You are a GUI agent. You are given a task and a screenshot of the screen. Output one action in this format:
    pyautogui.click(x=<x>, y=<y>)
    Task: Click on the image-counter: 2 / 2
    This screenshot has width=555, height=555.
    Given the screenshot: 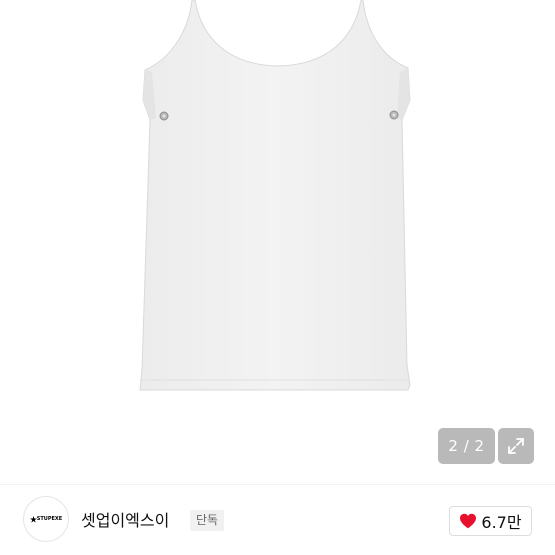 What is the action you would take?
    pyautogui.click(x=466, y=446)
    